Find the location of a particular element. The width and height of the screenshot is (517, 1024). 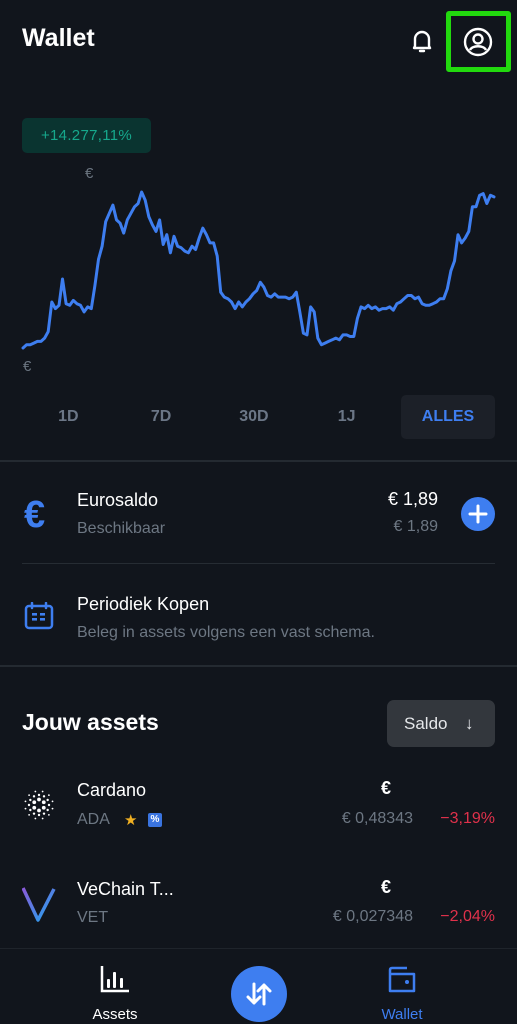

page-title: Wallet is located at coordinates (58, 38).